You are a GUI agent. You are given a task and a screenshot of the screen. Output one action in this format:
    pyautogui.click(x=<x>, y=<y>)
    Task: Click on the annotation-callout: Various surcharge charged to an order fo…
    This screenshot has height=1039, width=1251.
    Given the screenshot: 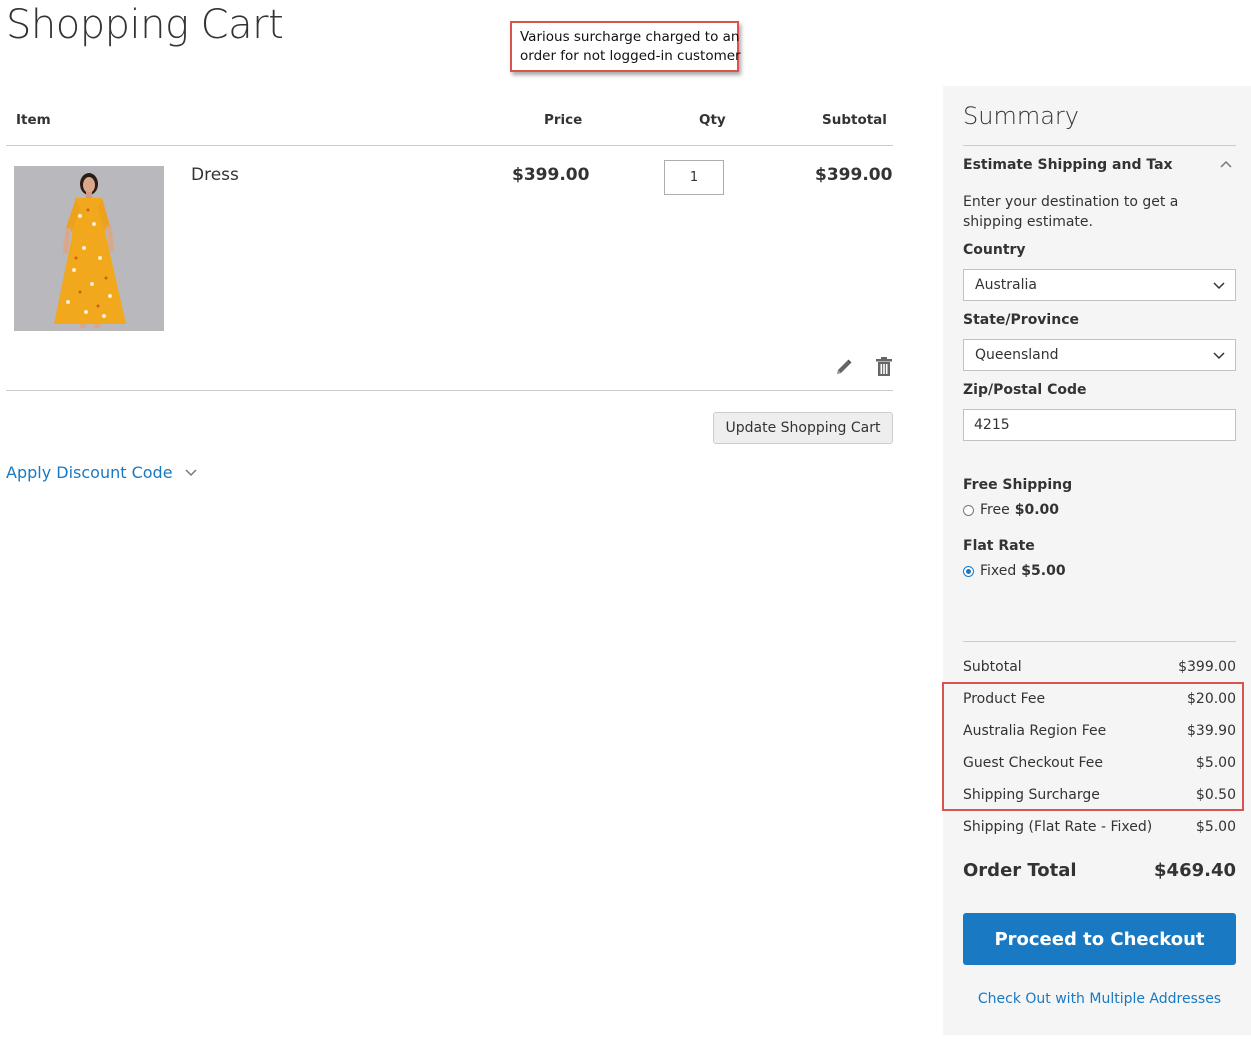 What is the action you would take?
    pyautogui.click(x=625, y=46)
    